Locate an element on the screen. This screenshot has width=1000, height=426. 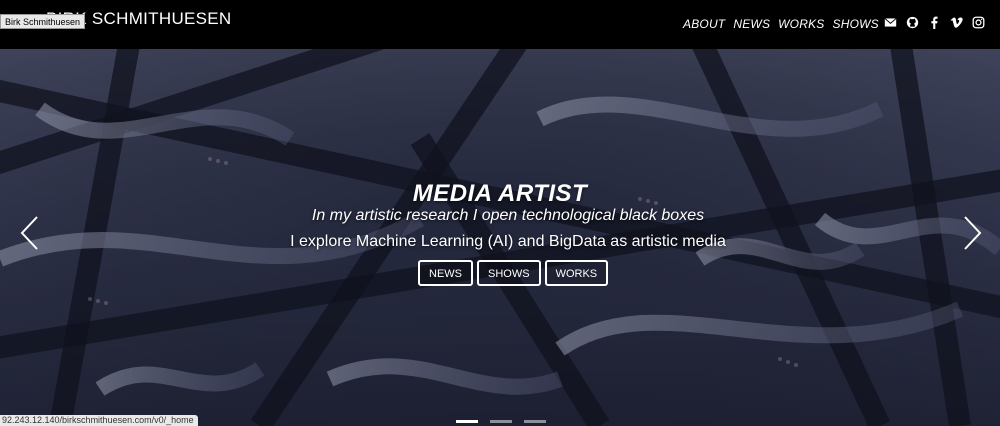
carousel-prev-button is located at coordinates (30, 233).